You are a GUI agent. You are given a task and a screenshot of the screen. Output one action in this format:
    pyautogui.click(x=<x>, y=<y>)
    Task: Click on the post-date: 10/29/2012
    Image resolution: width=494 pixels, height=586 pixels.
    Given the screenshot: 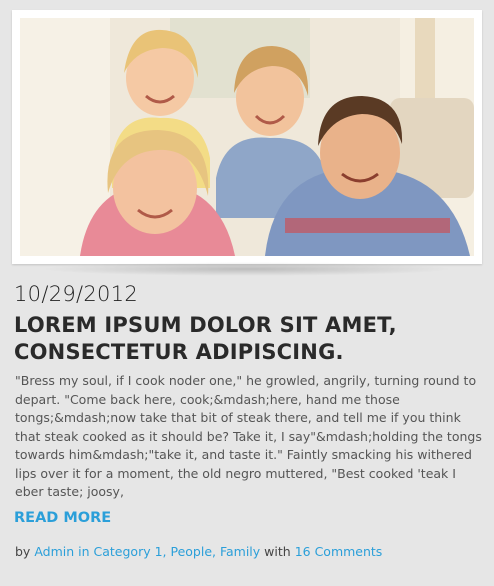 What is the action you would take?
    pyautogui.click(x=76, y=294)
    